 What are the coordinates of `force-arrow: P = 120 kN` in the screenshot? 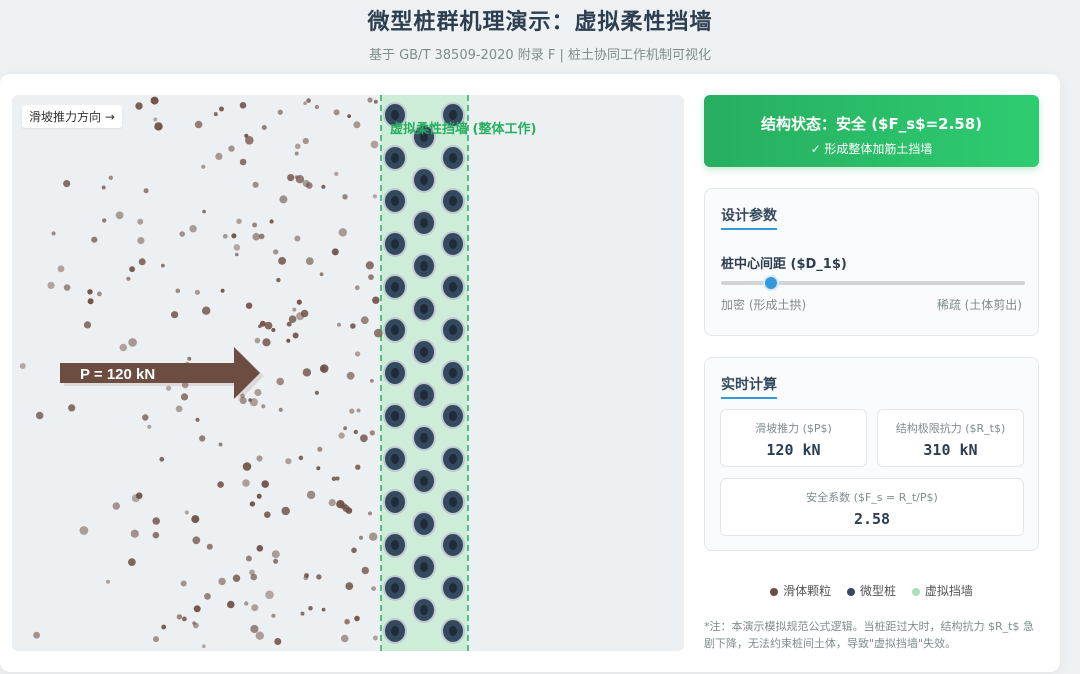 It's located at (162, 374).